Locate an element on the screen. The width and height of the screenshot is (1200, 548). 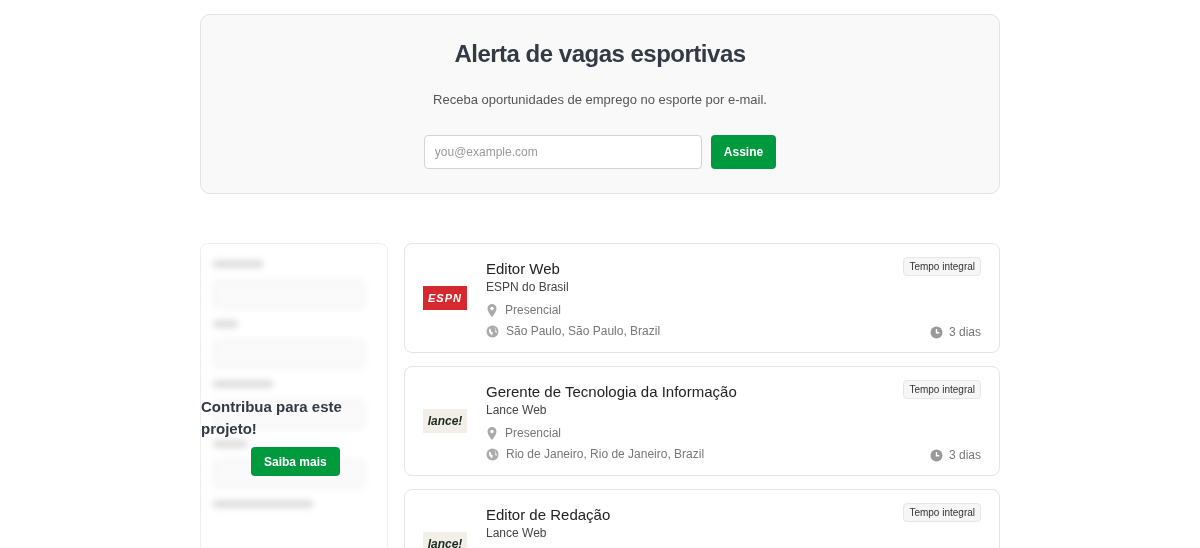
subscribe-button: Assine is located at coordinates (743, 152).